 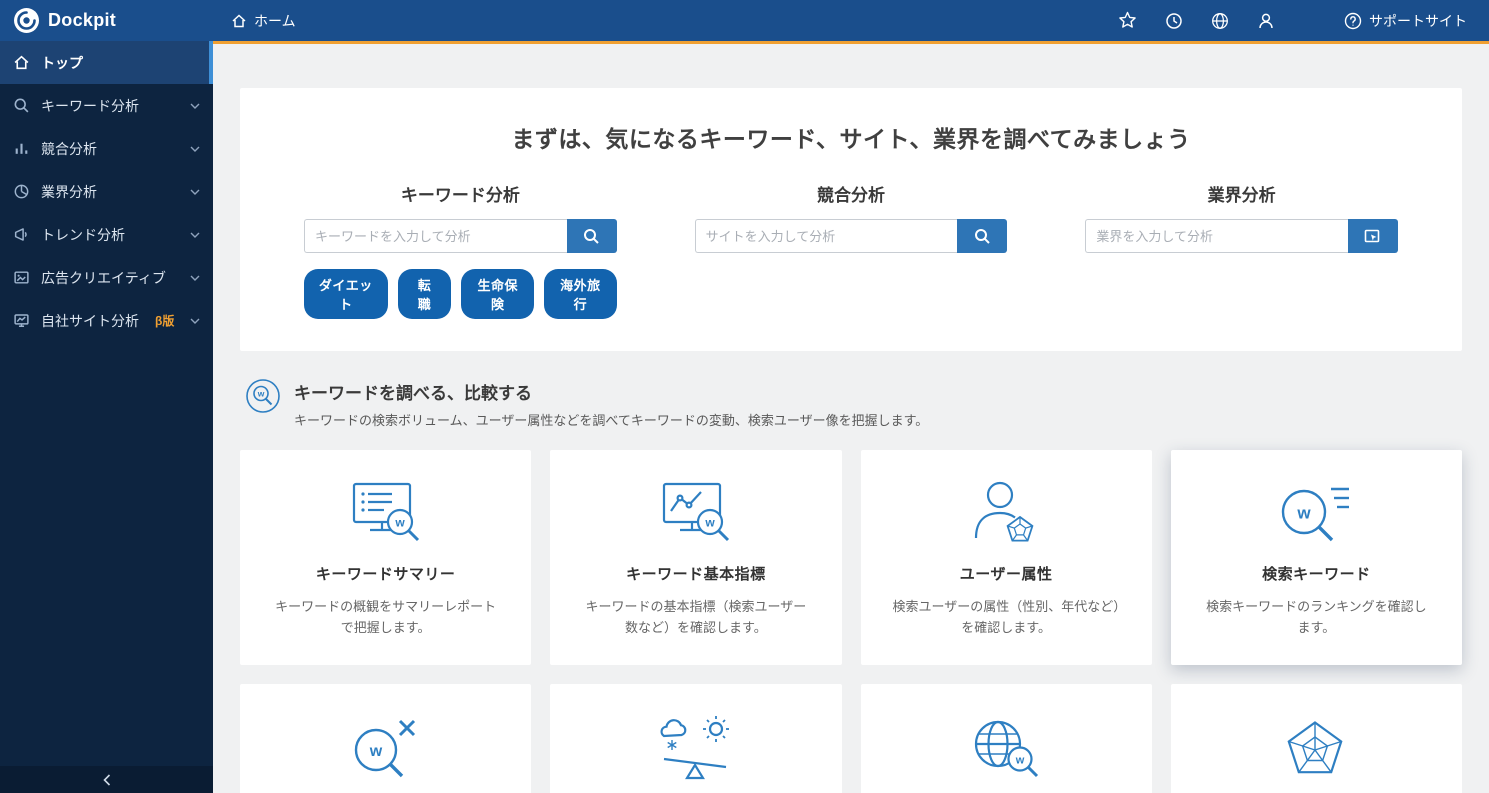 What do you see at coordinates (1316, 514) in the screenshot?
I see `search-keywords-icon: w` at bounding box center [1316, 514].